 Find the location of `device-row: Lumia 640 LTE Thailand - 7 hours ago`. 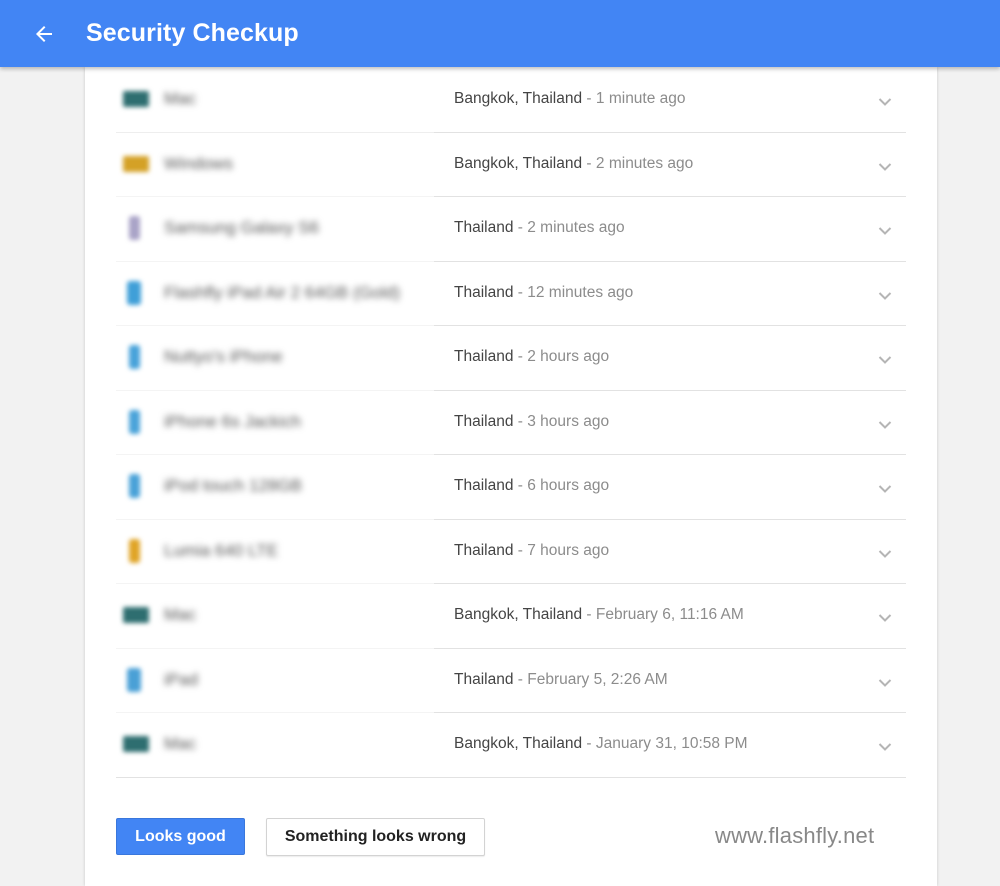

device-row: Lumia 640 LTE Thailand - 7 hours ago is located at coordinates (511, 551).